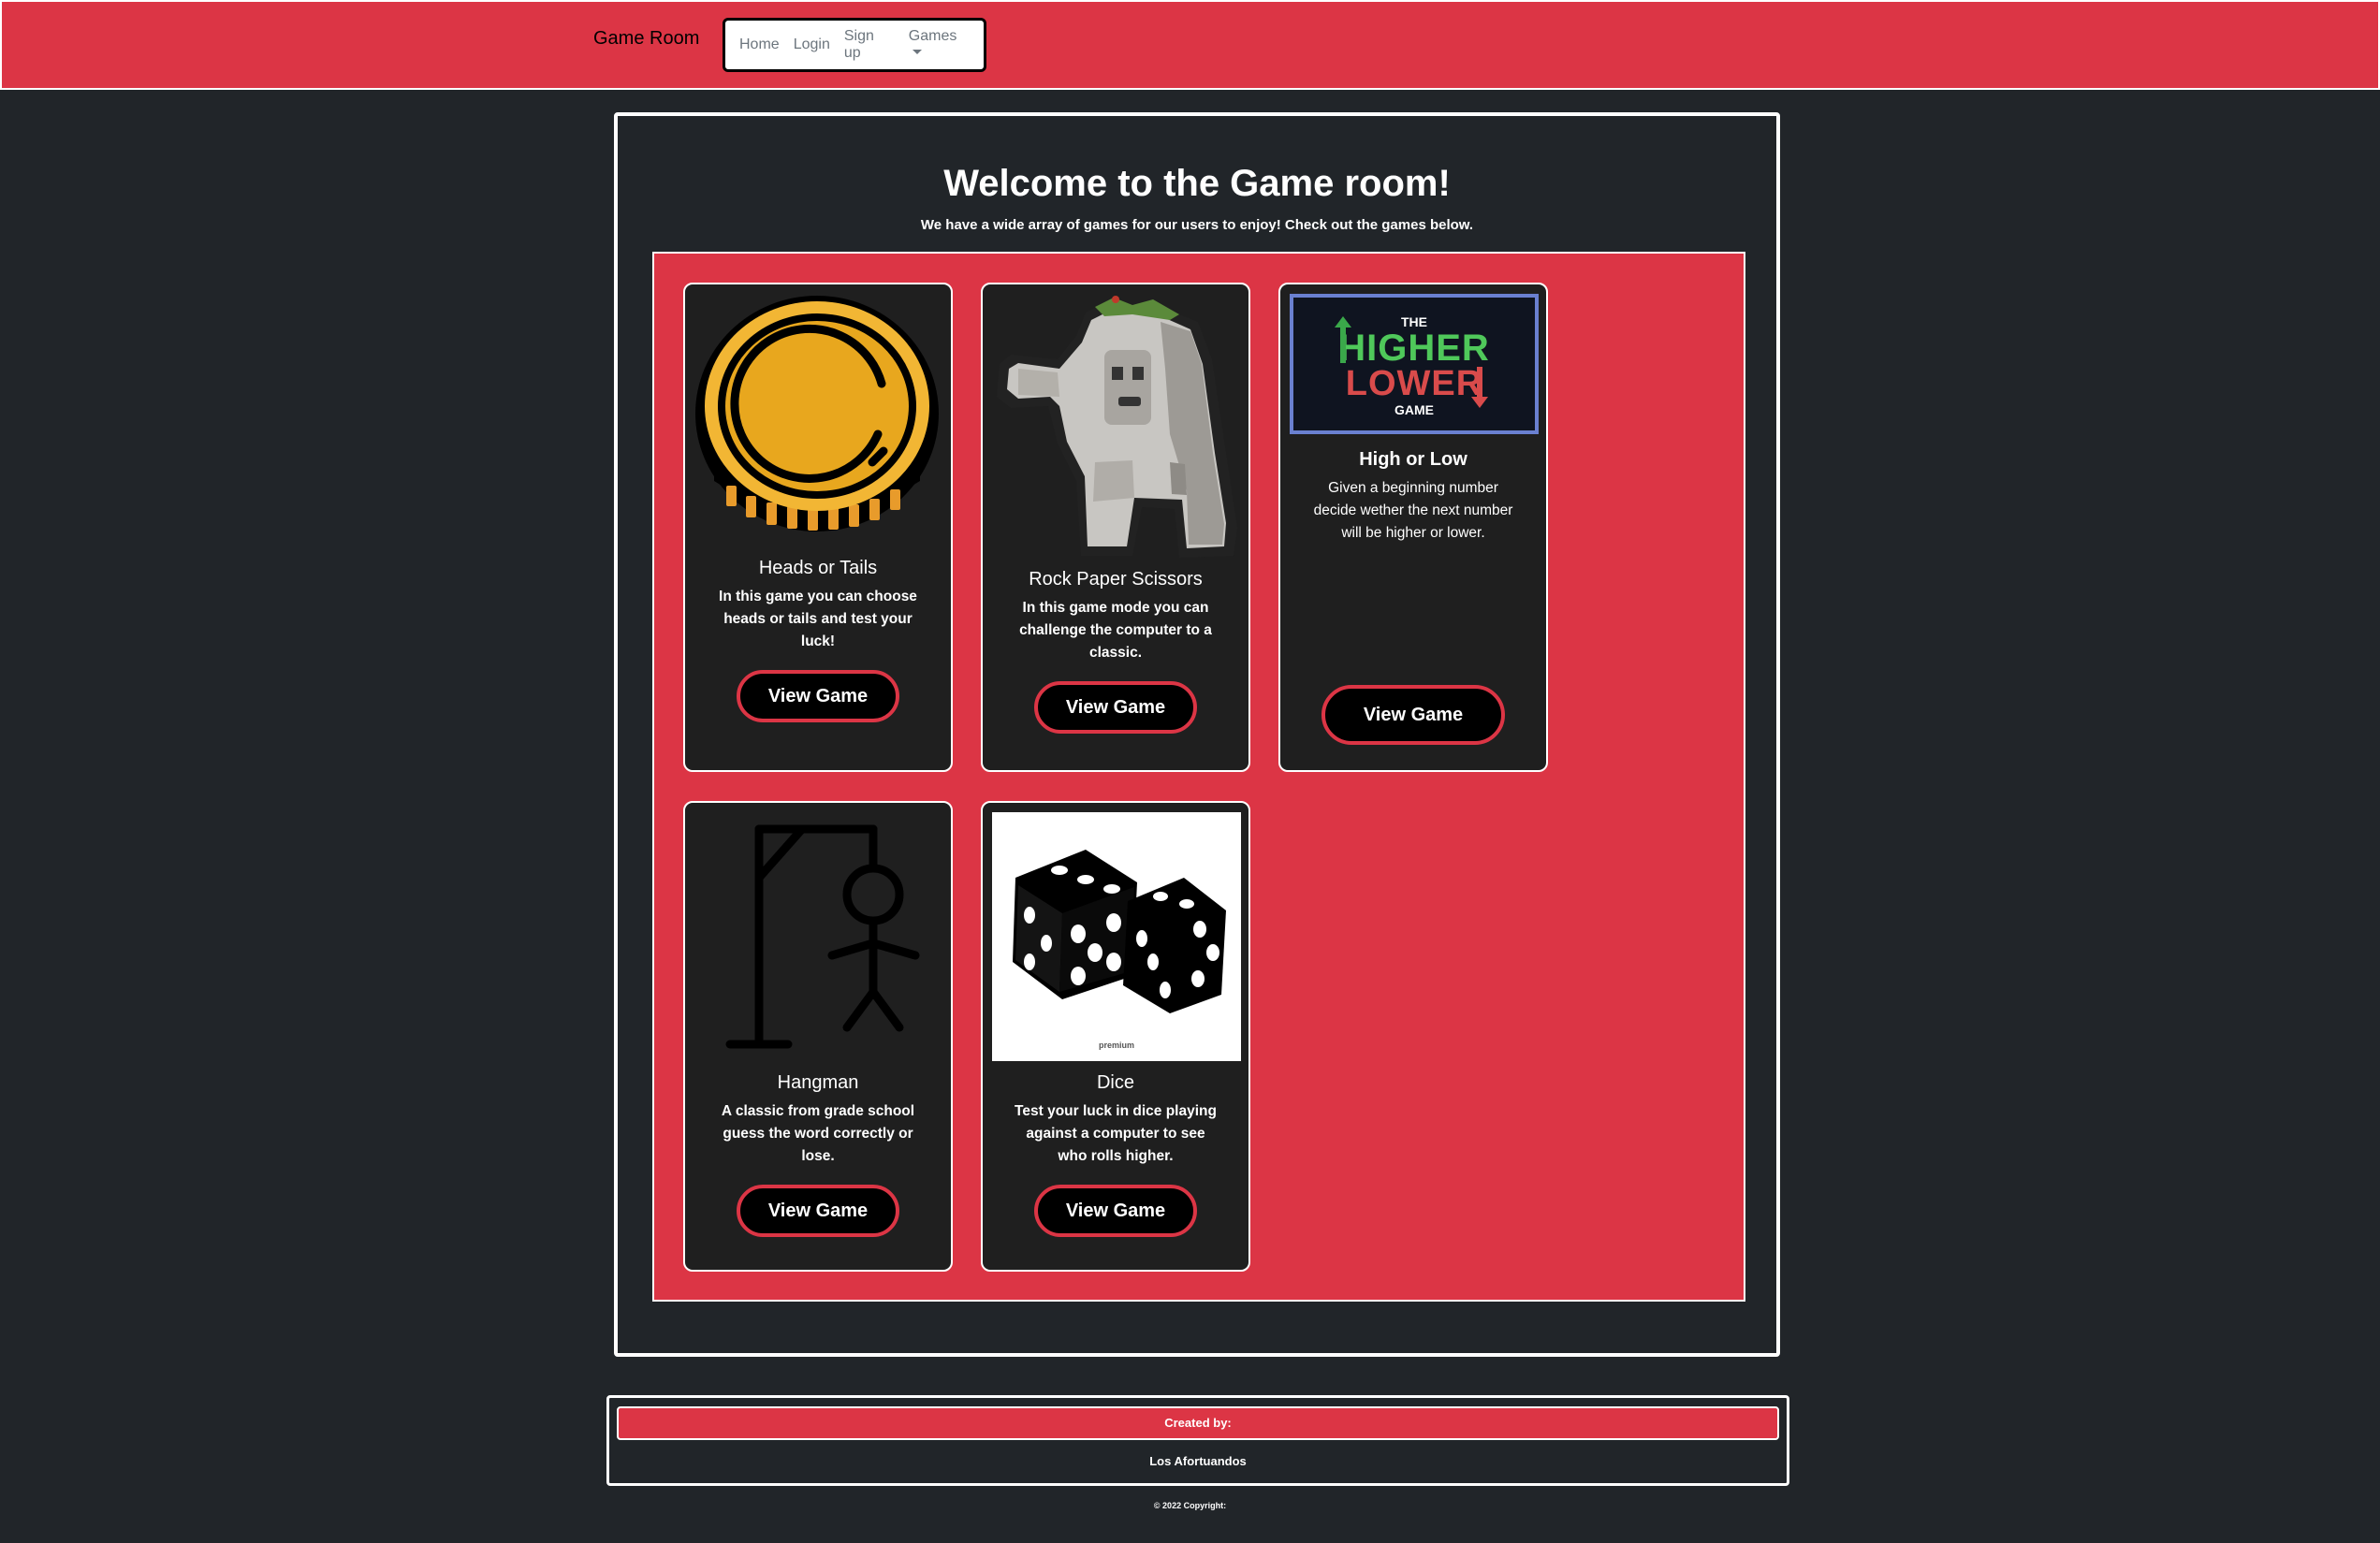  What do you see at coordinates (1343, 340) in the screenshot?
I see `arrow-up-icon` at bounding box center [1343, 340].